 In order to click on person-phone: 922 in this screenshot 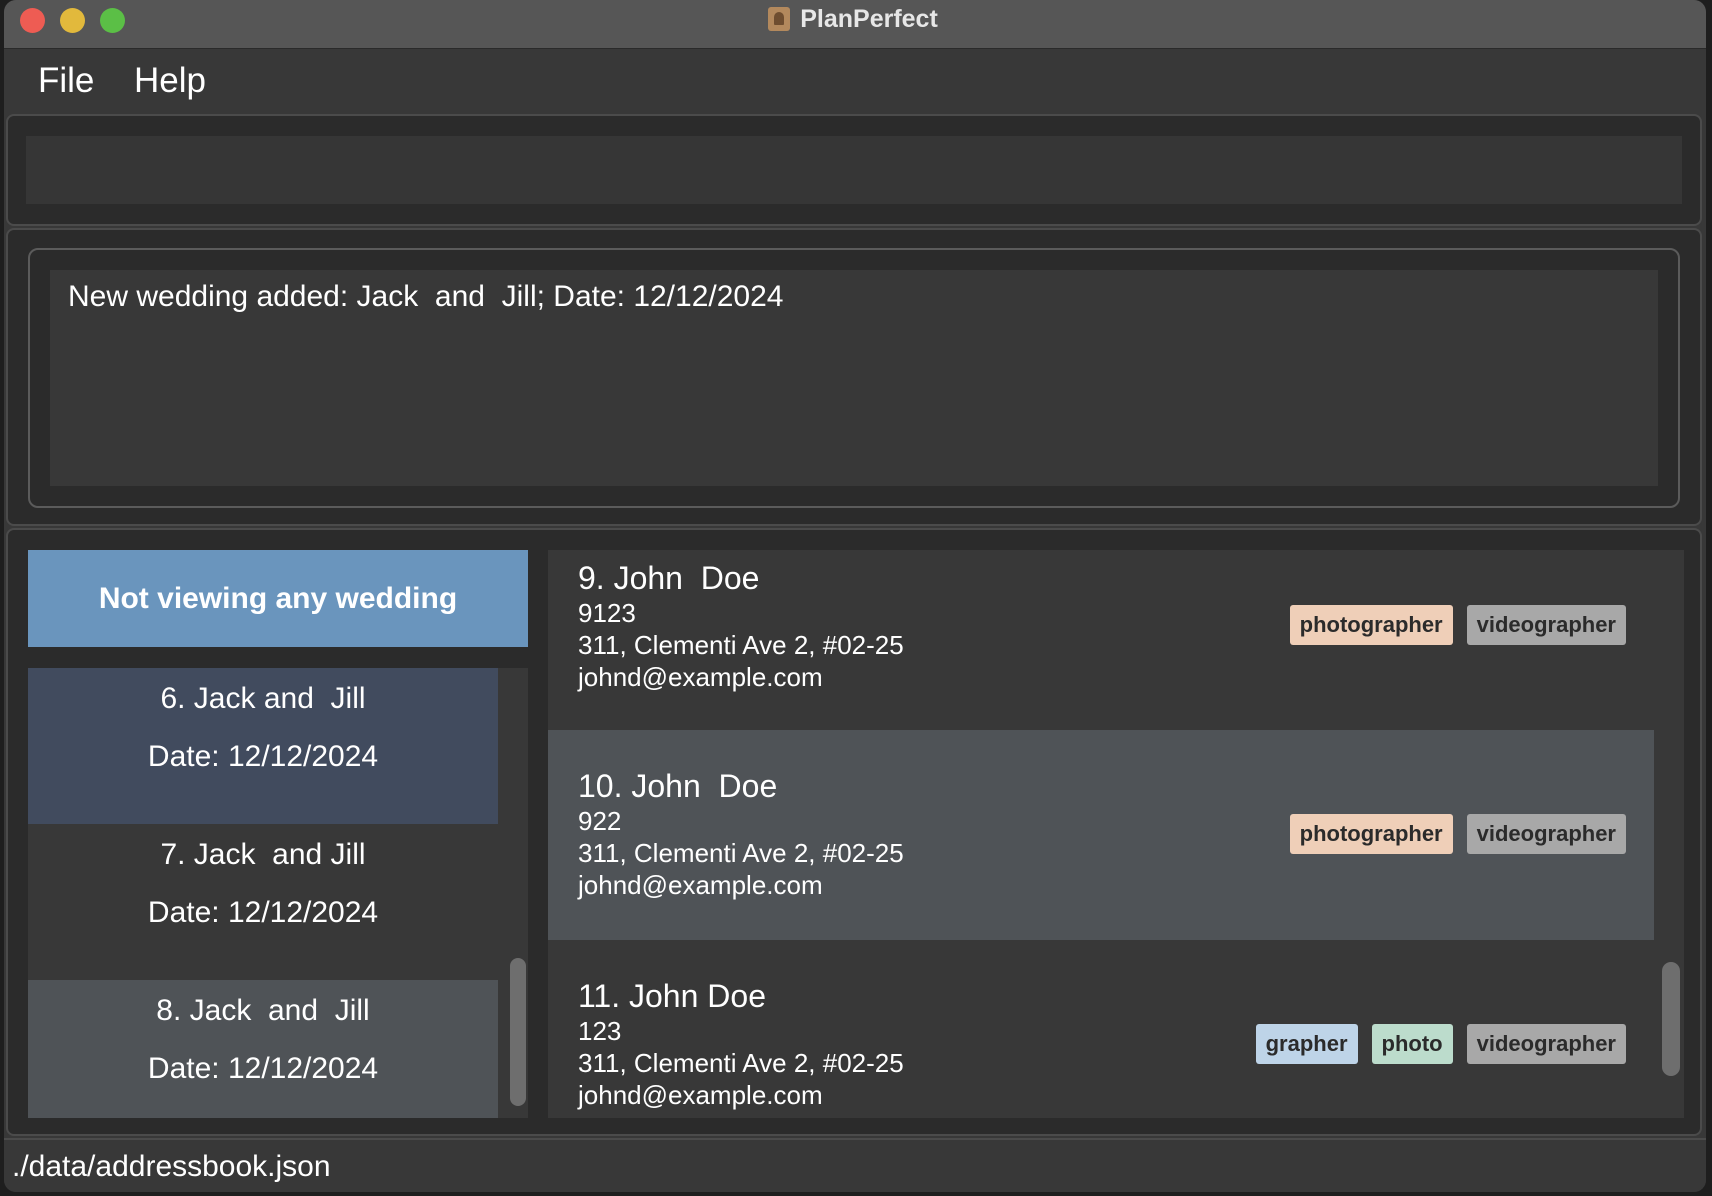, I will do `click(600, 821)`.